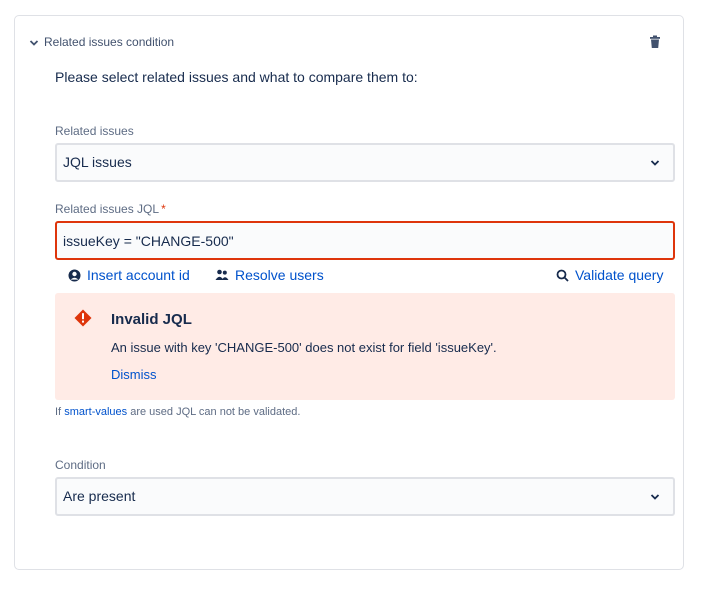  Describe the element at coordinates (222, 274) in the screenshot. I see `users-icon` at that location.